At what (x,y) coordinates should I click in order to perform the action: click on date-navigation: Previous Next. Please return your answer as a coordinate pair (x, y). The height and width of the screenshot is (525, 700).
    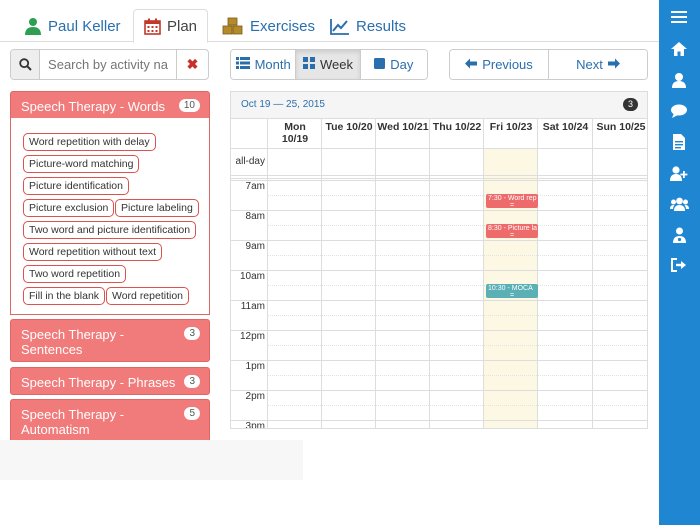
    Looking at the image, I should click on (548, 64).